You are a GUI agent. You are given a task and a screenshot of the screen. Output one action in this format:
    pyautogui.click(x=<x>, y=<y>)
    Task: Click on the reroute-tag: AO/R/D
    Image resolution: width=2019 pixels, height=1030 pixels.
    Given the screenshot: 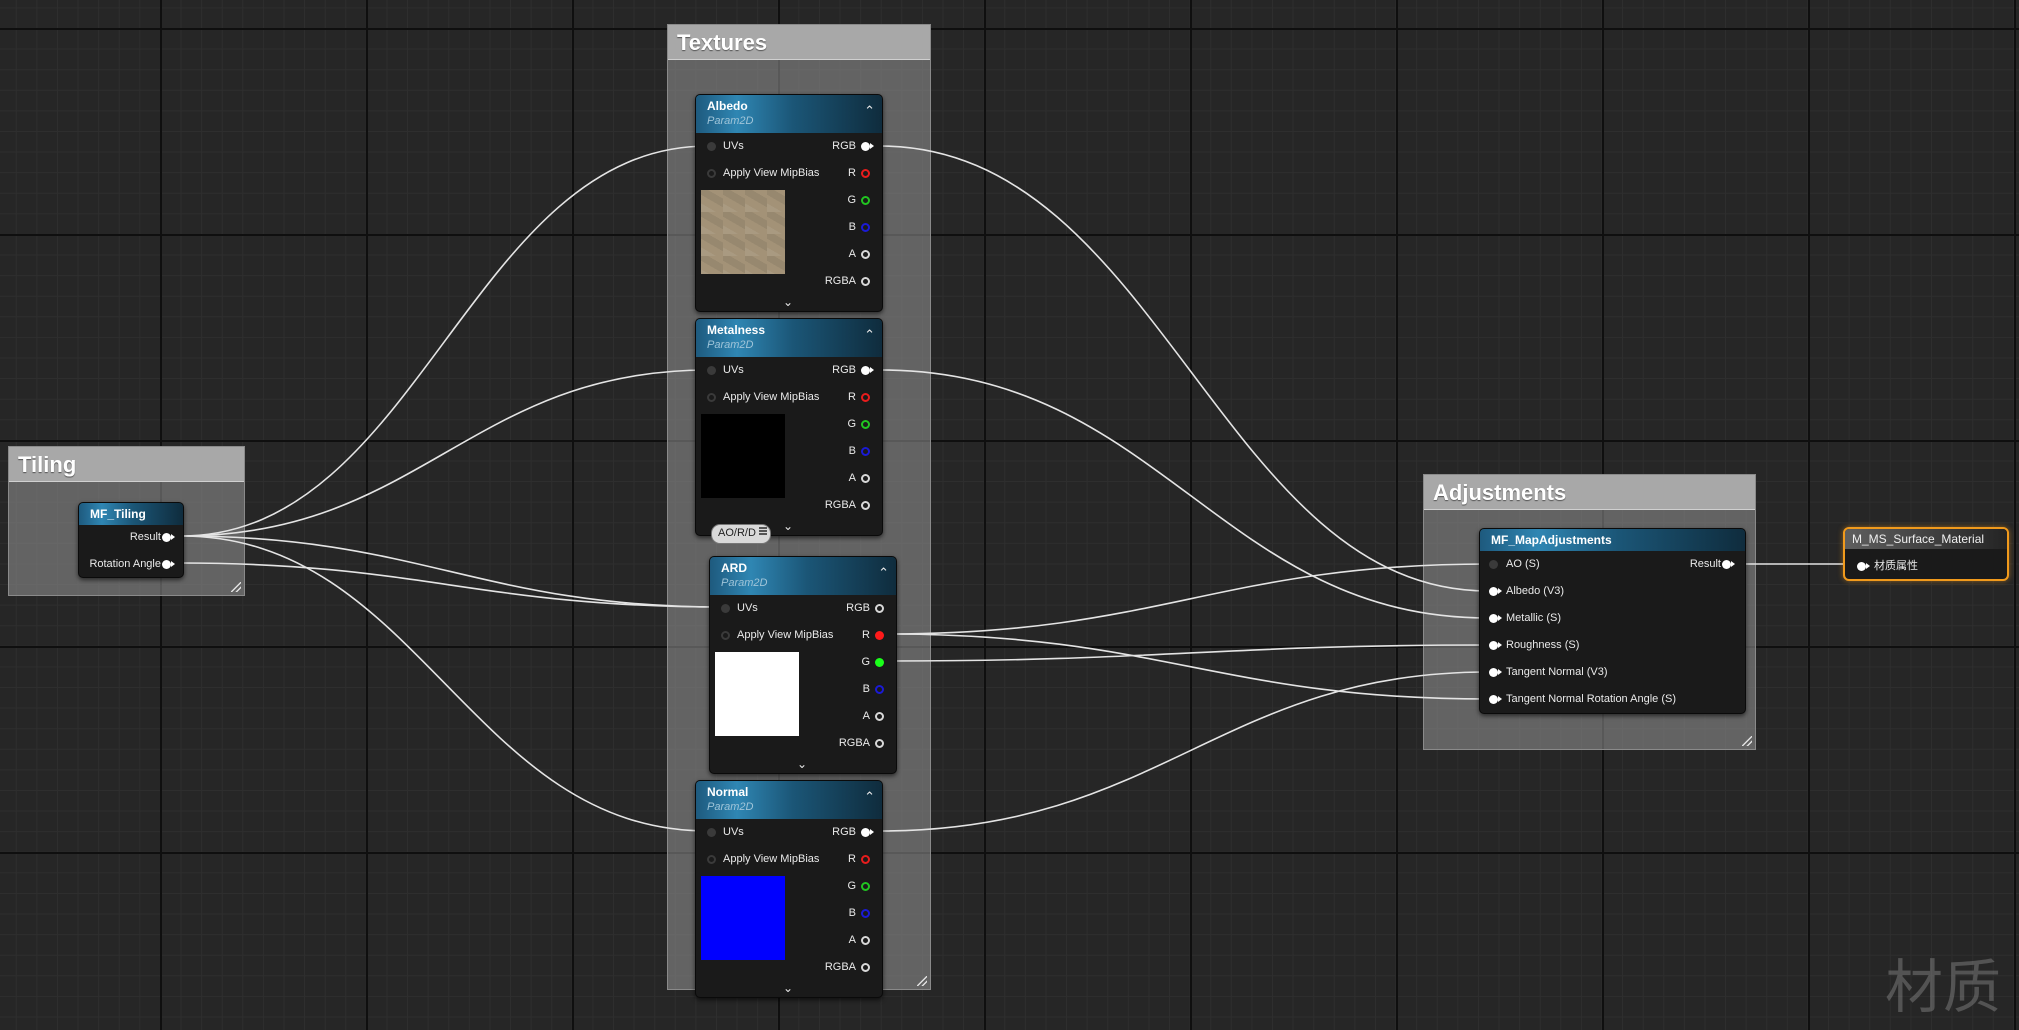 What is the action you would take?
    pyautogui.click(x=741, y=534)
    